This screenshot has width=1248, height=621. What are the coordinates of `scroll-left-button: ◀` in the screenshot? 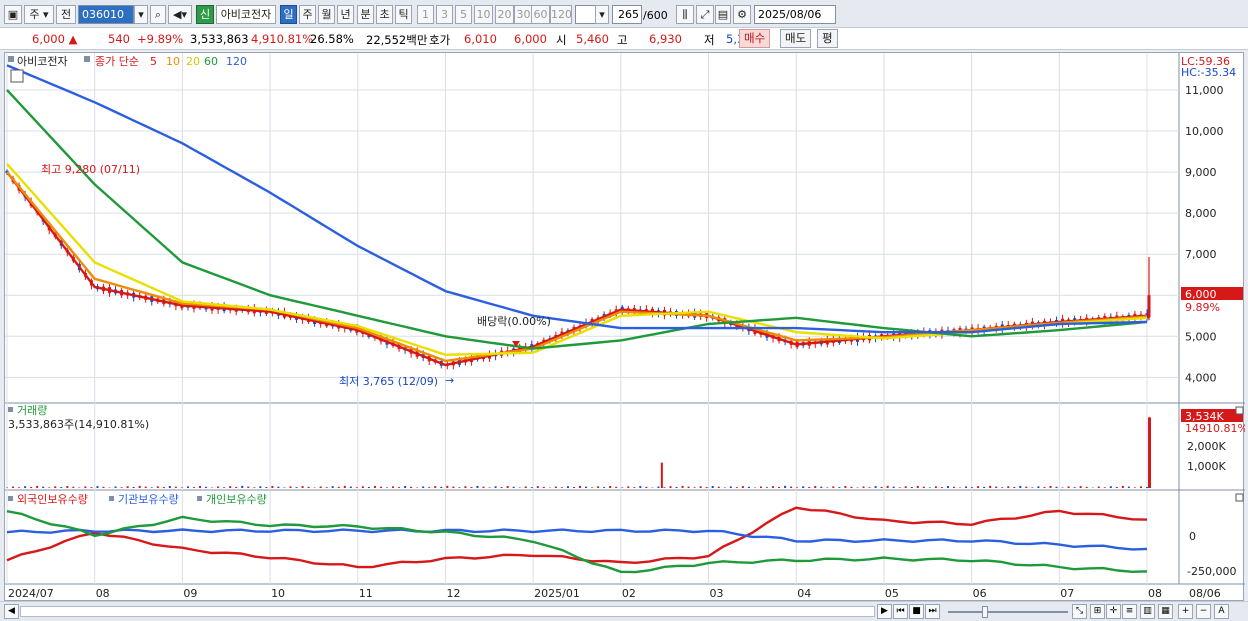 It's located at (11, 611).